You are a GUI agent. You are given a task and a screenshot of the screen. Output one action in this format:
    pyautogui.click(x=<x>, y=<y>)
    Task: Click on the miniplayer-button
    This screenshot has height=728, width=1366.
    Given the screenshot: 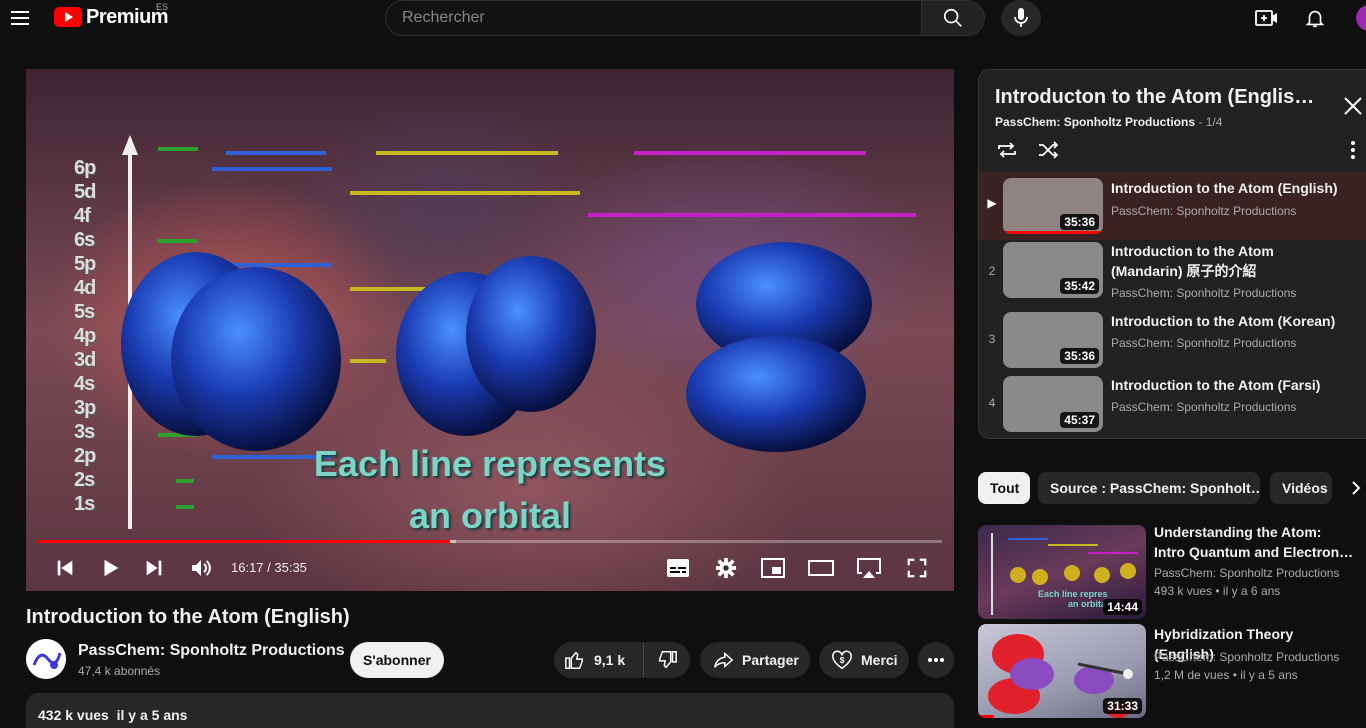 What is the action you would take?
    pyautogui.click(x=773, y=568)
    